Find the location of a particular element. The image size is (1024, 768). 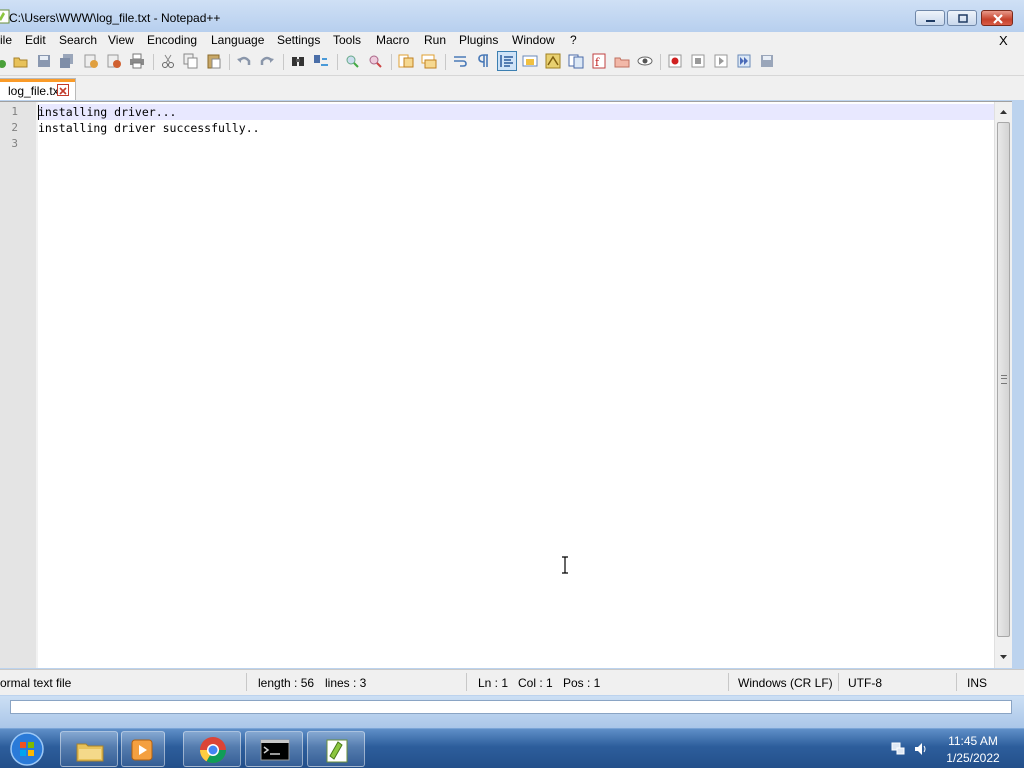

status-col: Col : 1 is located at coordinates (535, 683).